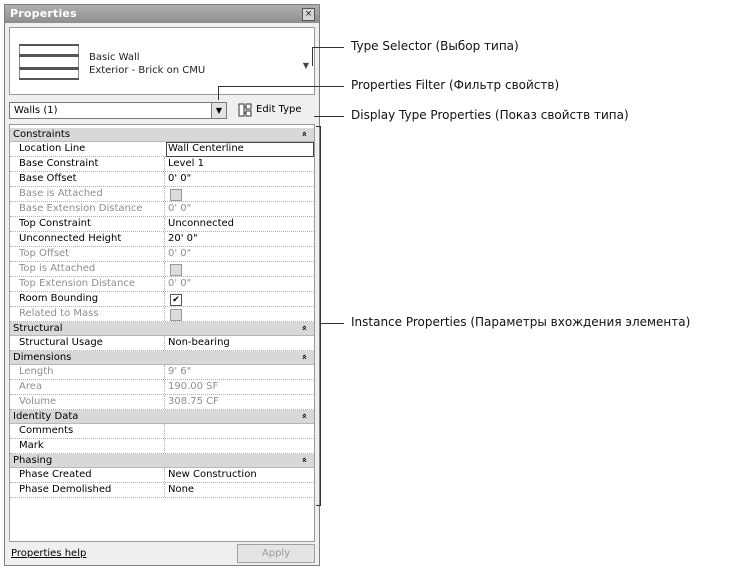 This screenshot has width=749, height=570. Describe the element at coordinates (279, 109) in the screenshot. I see `edit-type-label: Edit Type` at that location.